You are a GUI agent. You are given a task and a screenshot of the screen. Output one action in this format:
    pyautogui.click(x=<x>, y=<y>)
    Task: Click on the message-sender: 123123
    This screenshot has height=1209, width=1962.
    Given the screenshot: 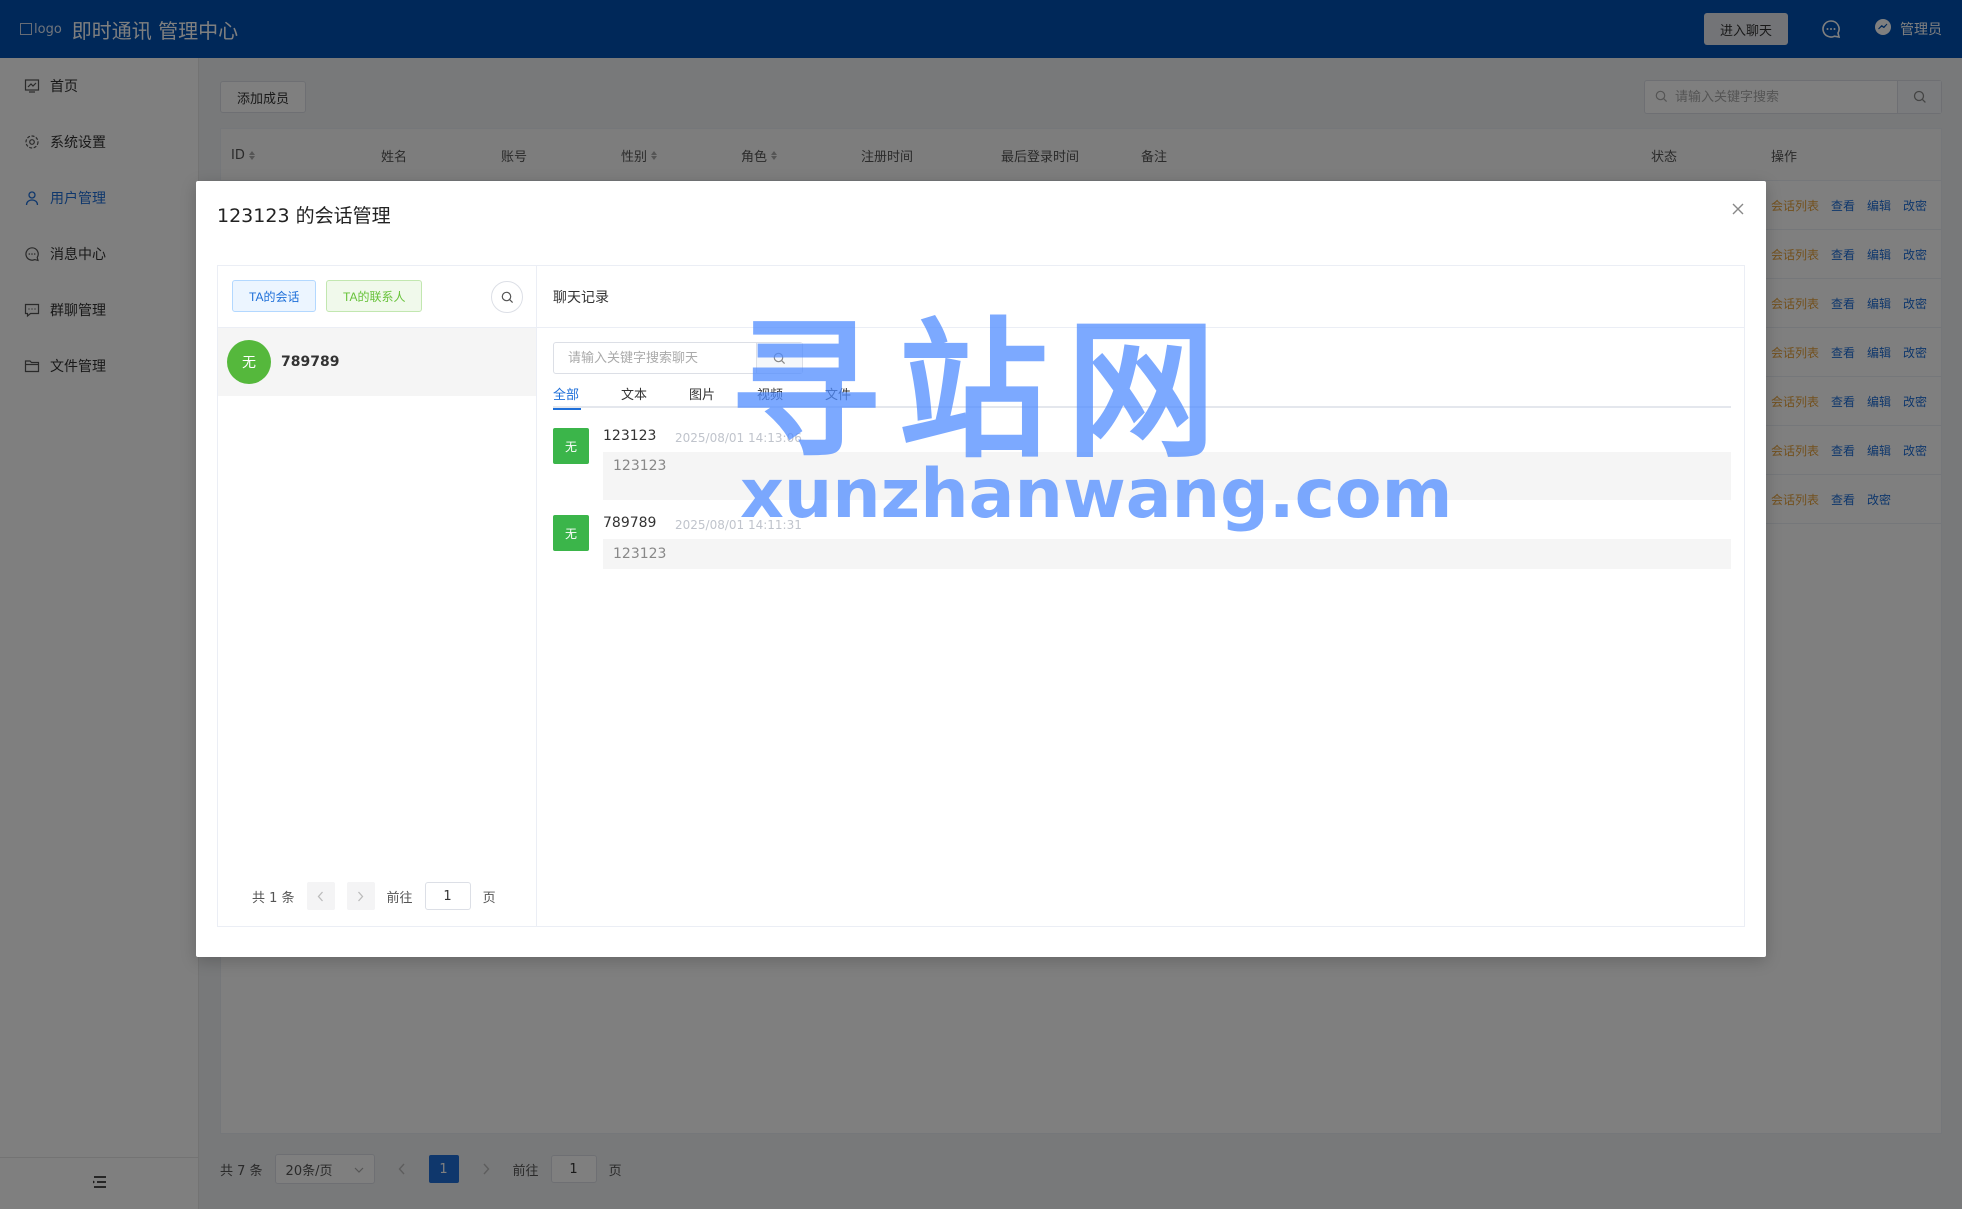 What is the action you would take?
    pyautogui.click(x=630, y=436)
    